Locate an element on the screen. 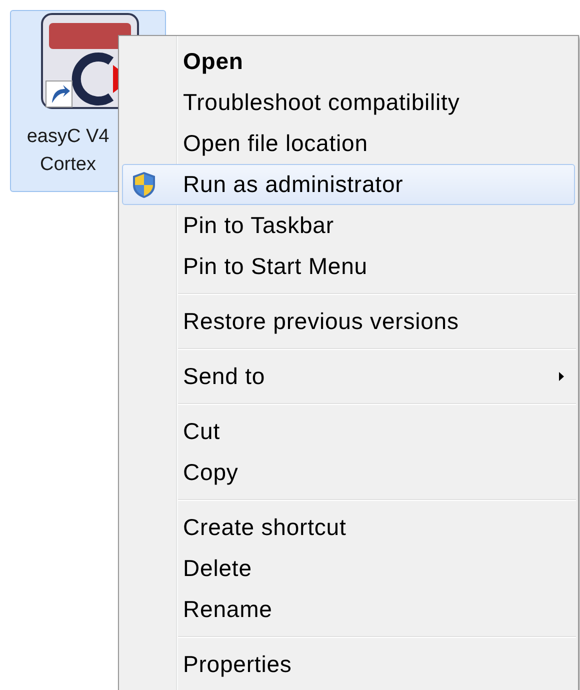 The height and width of the screenshot is (690, 580). menu-item: Properties is located at coordinates (348, 664).